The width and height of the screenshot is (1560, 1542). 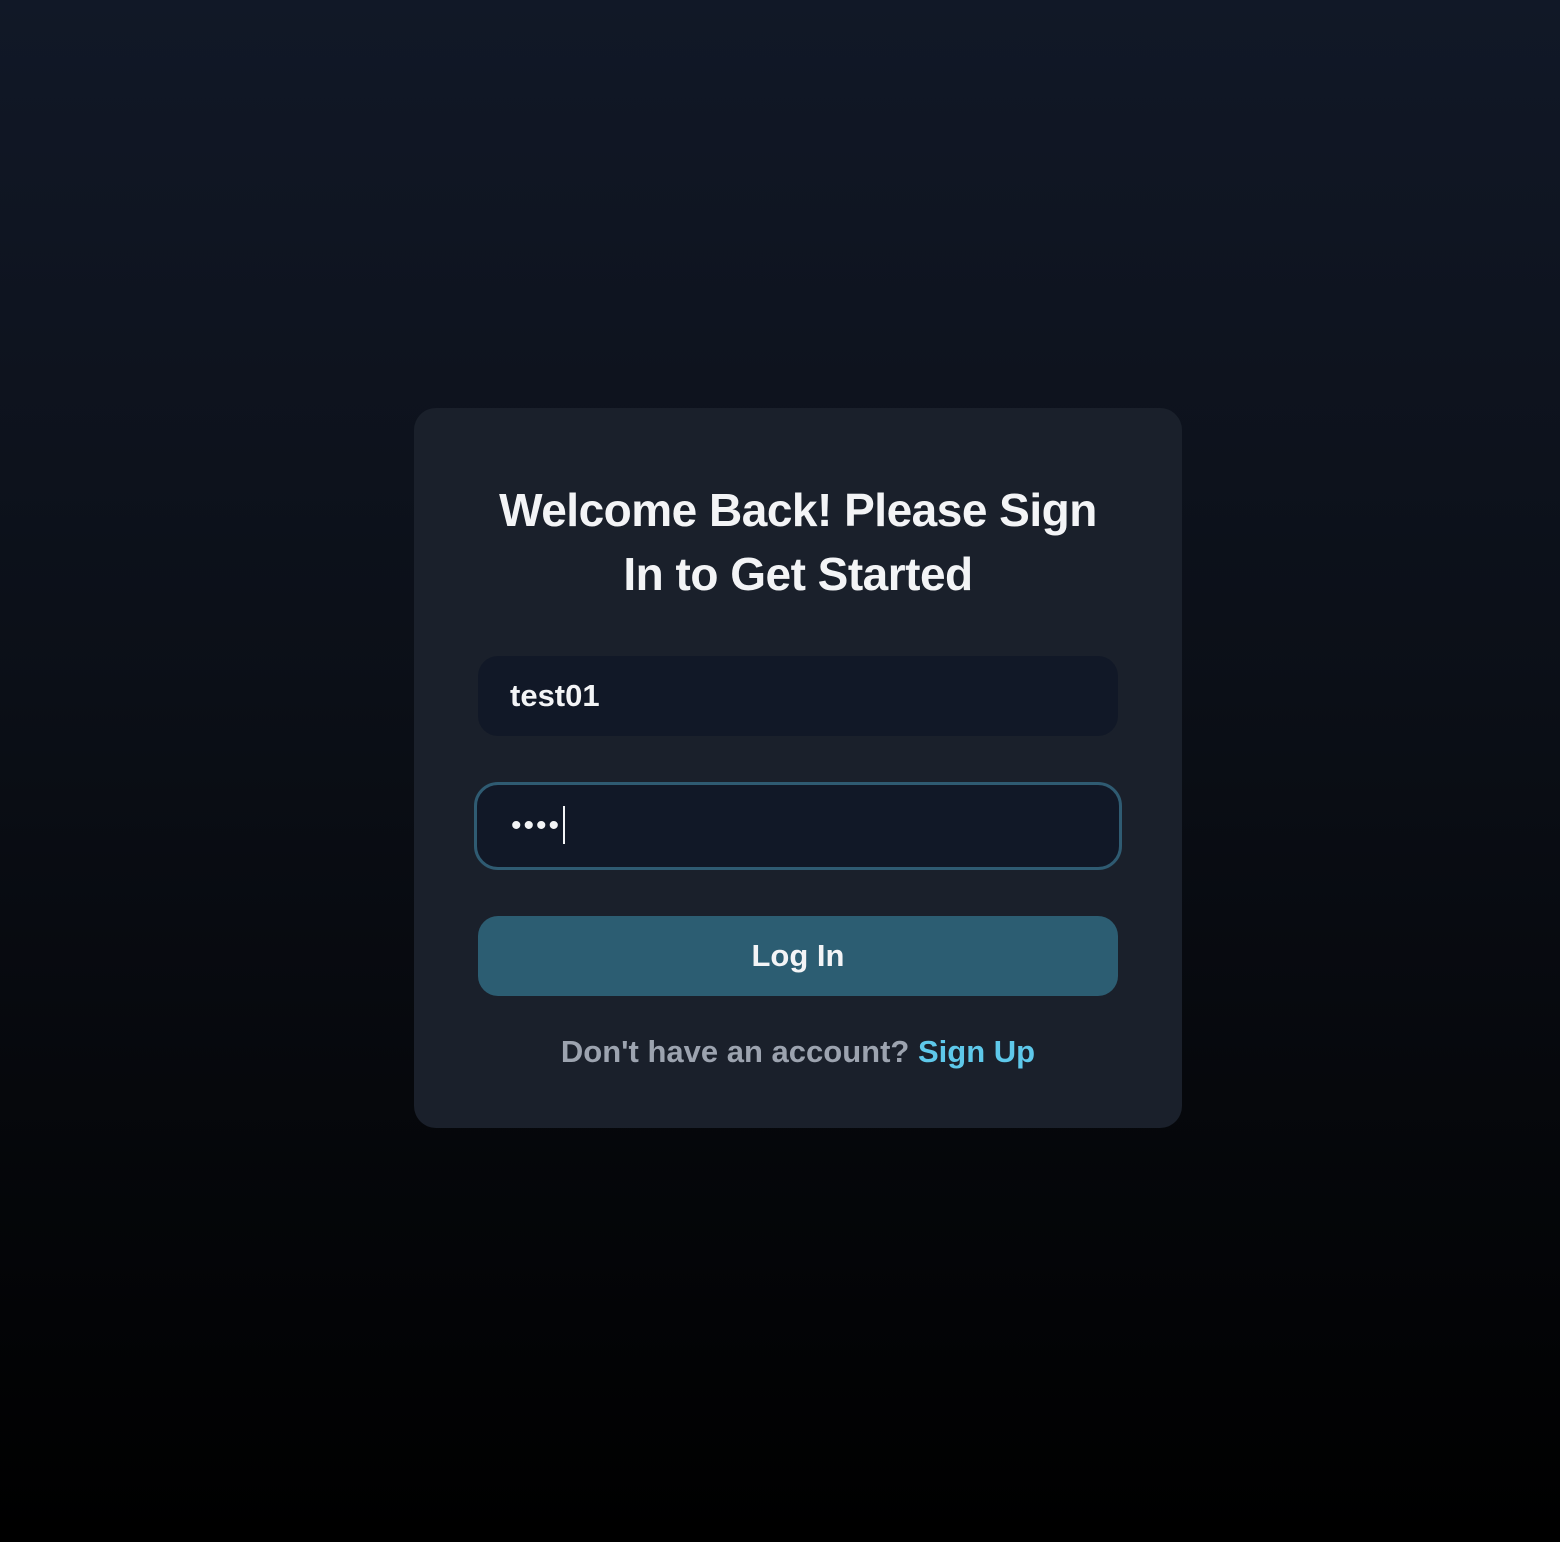 What do you see at coordinates (564, 825) in the screenshot?
I see `text-caret` at bounding box center [564, 825].